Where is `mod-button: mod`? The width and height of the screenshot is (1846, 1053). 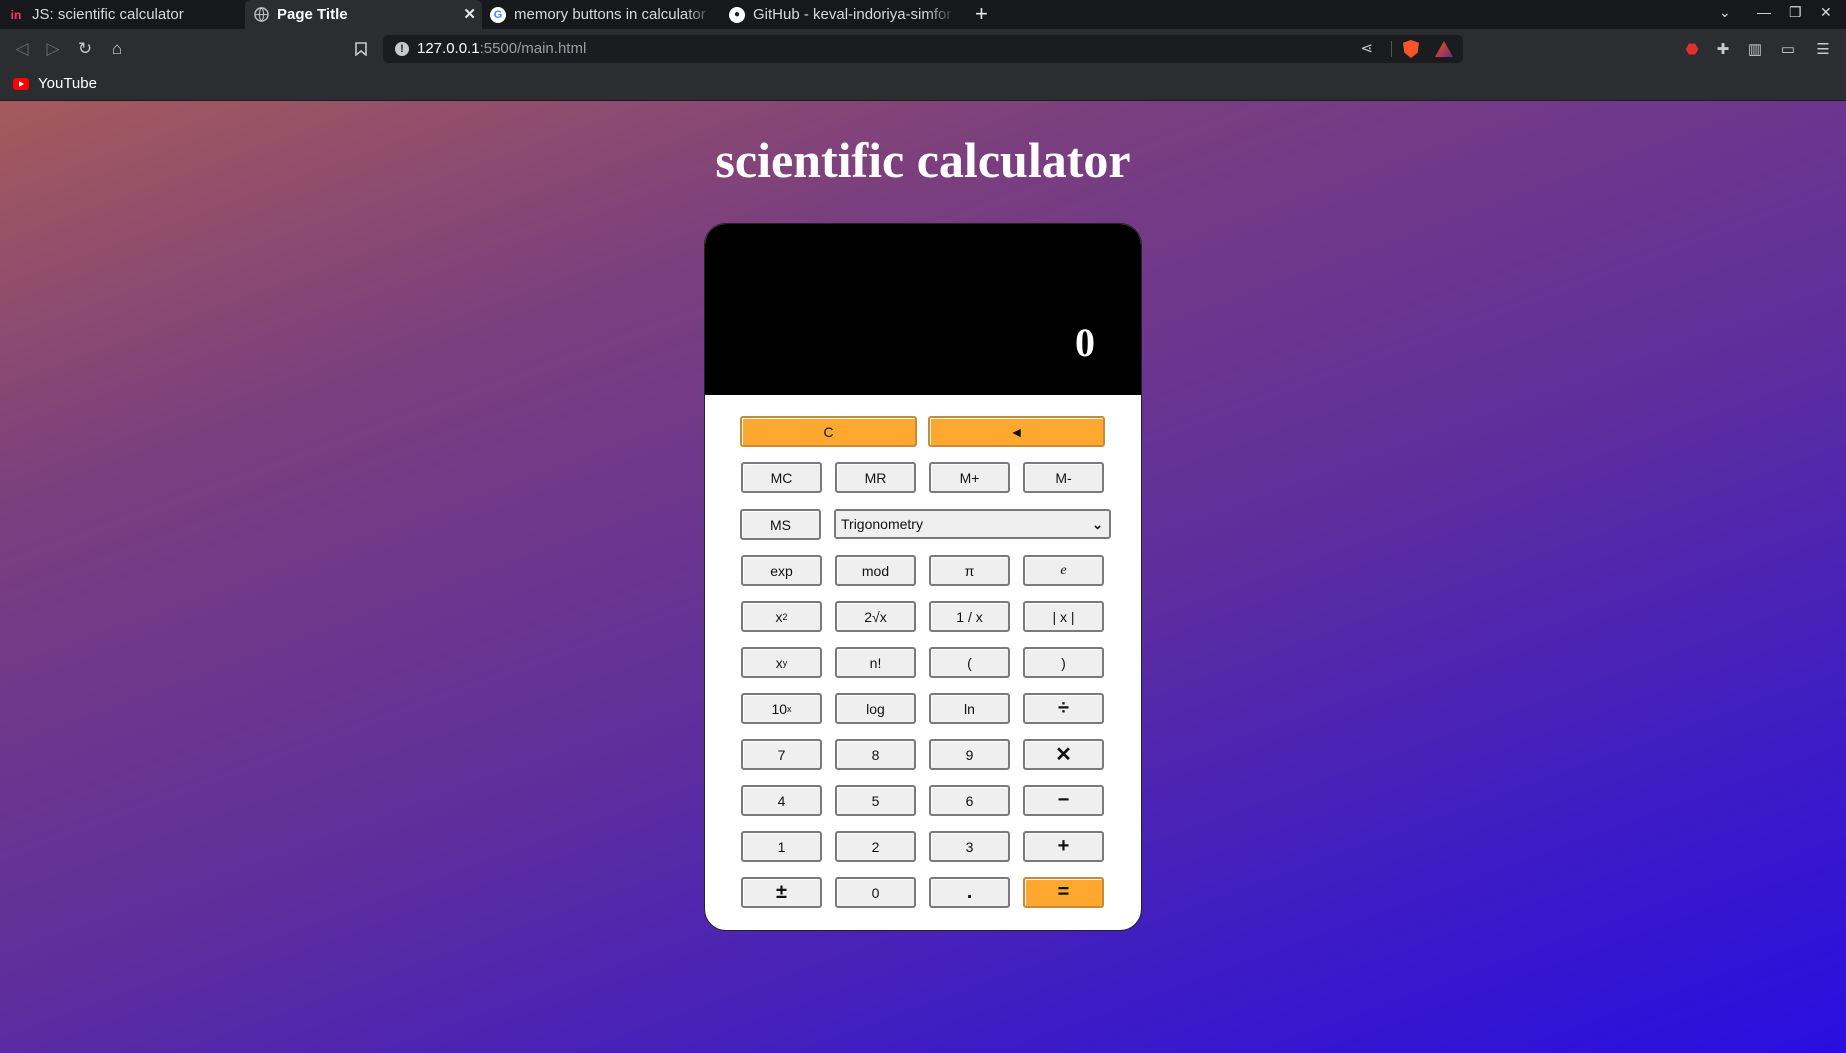
mod-button: mod is located at coordinates (875, 570).